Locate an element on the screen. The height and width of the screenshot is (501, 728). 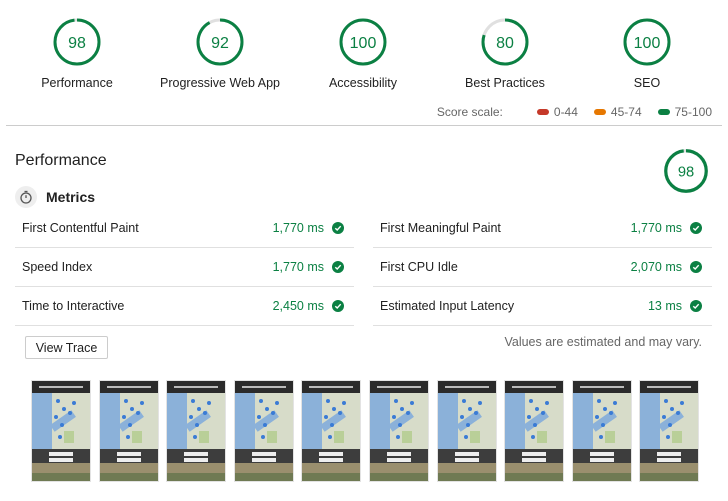
score-scale: Score scale: 0-44 45-74 75-100 is located at coordinates (574, 112).